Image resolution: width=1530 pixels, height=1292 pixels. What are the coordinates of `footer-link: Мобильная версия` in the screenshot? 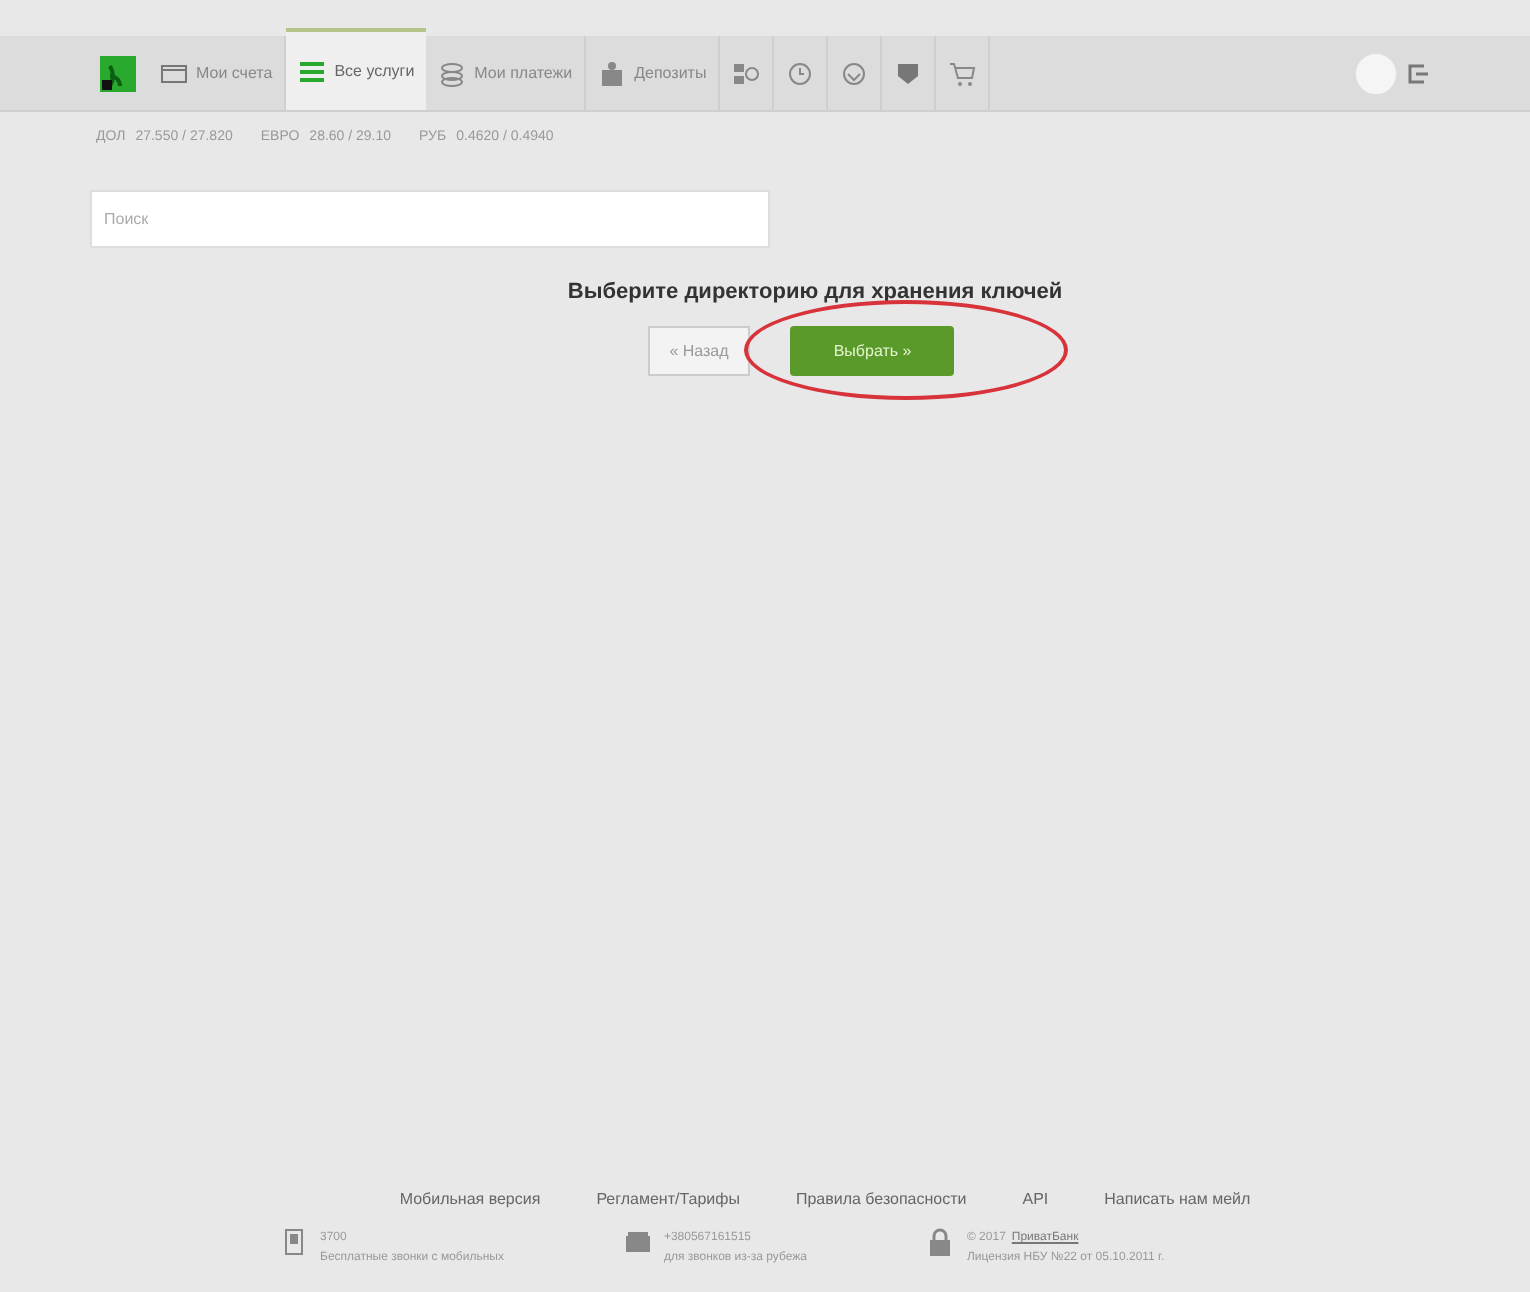 It's located at (470, 1200).